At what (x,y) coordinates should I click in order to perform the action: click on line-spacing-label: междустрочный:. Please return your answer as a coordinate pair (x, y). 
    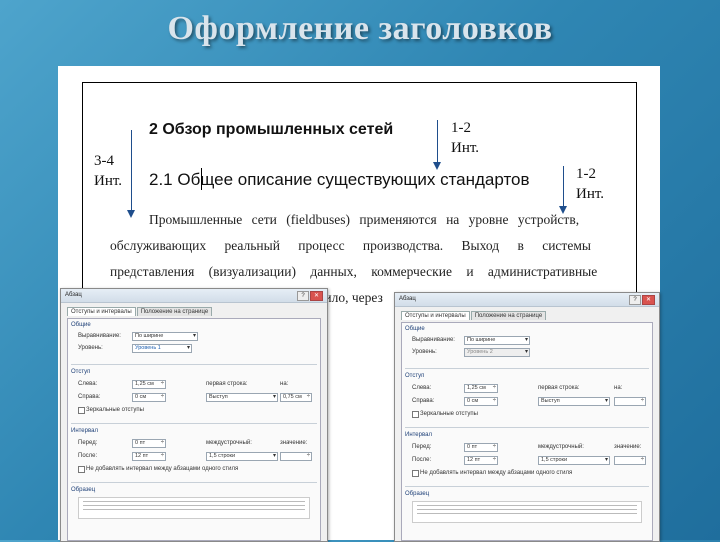
    Looking at the image, I should click on (561, 447).